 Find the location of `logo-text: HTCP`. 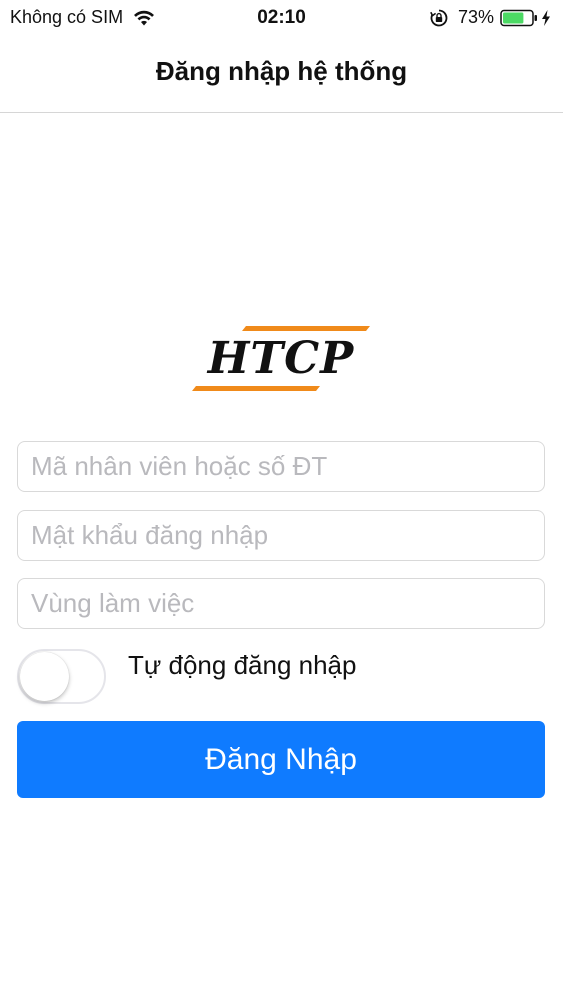

logo-text: HTCP is located at coordinates (281, 358).